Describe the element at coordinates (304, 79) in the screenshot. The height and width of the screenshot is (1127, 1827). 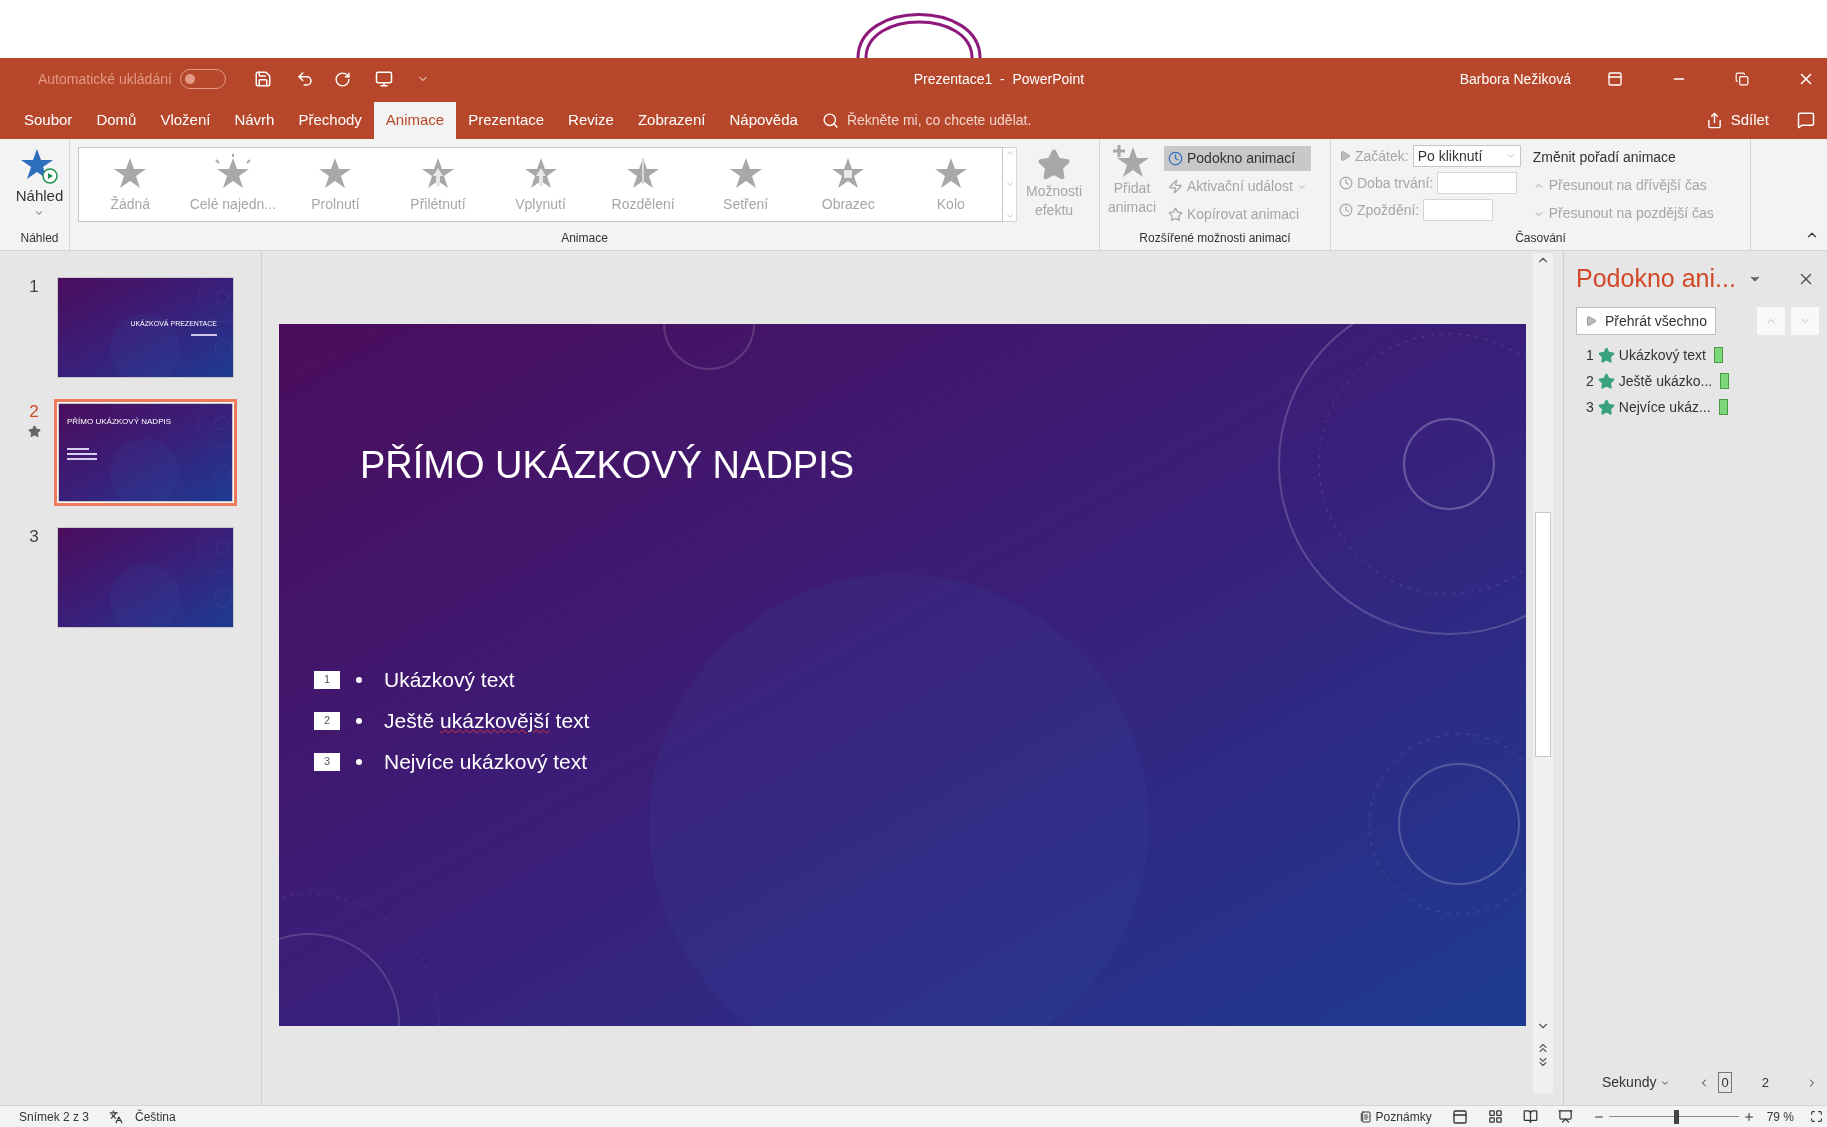
I see `undo-icon` at that location.